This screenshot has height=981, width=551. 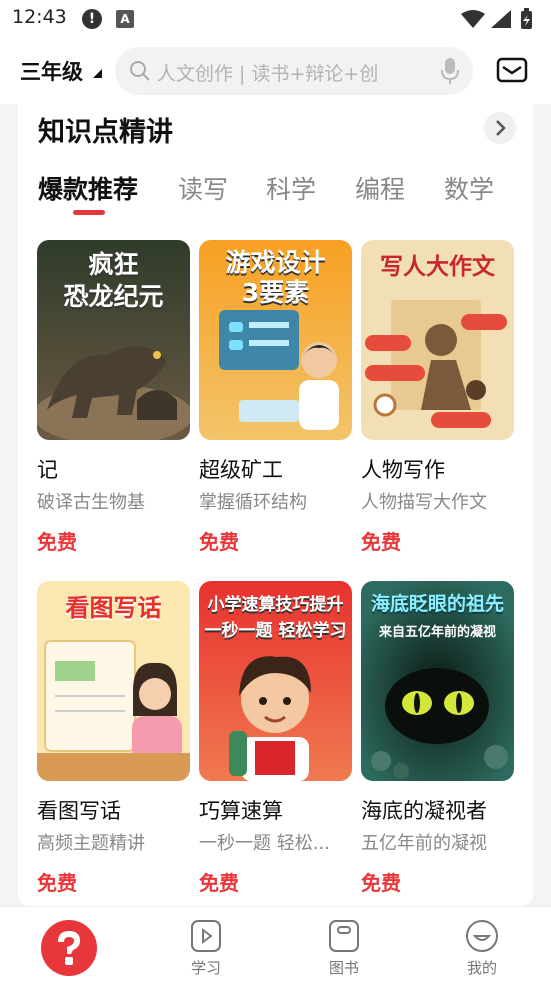 I want to click on grade-caret-icon, so click(x=97, y=73).